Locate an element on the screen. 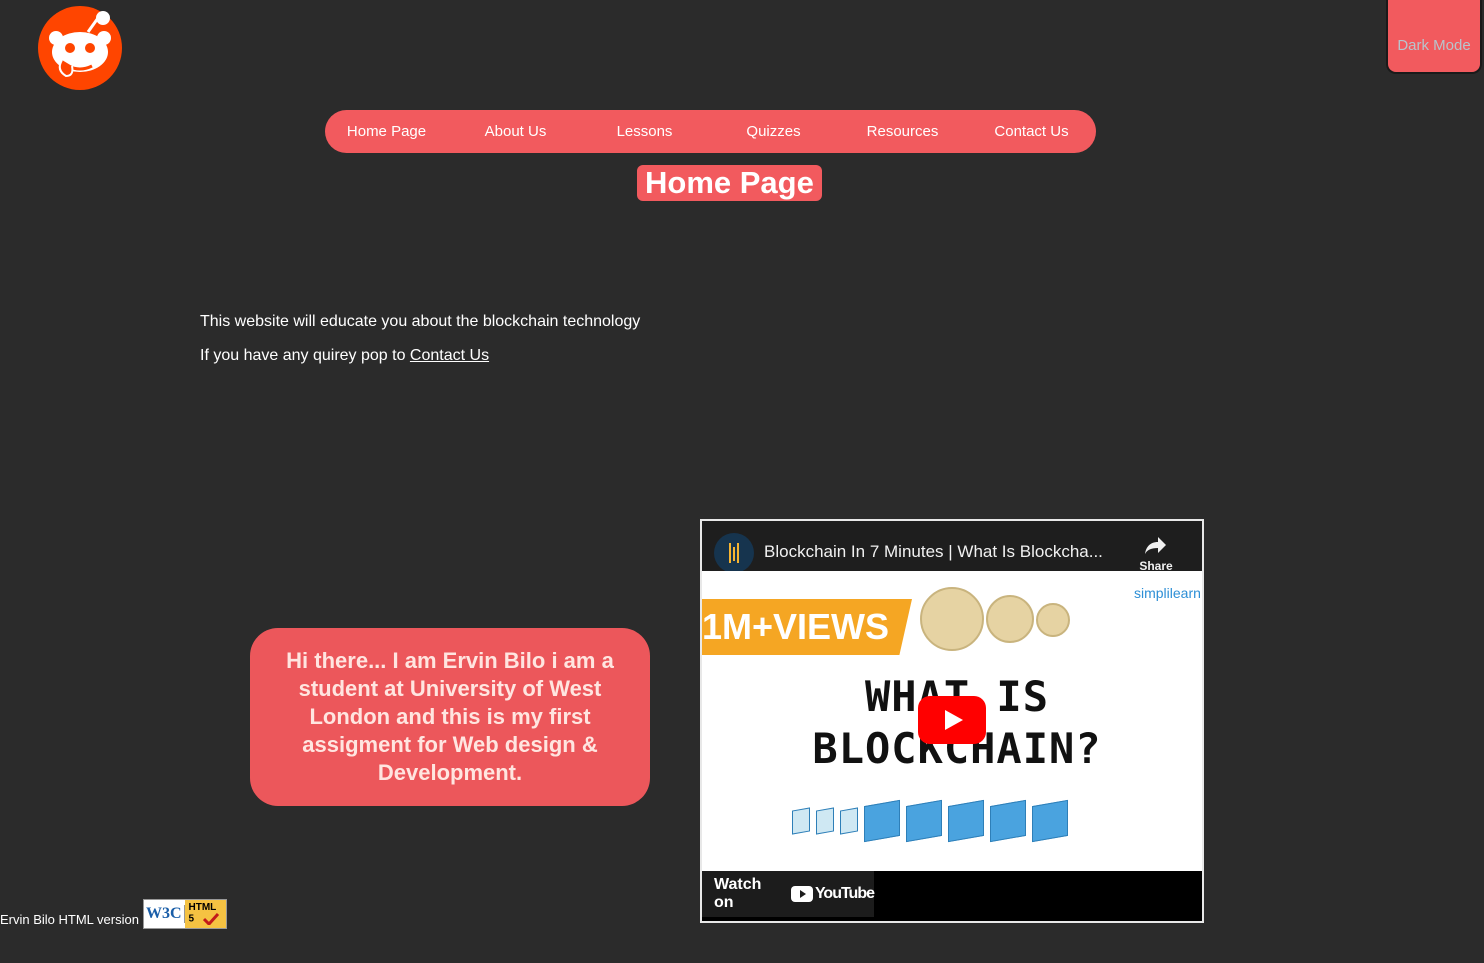 The width and height of the screenshot is (1484, 963). video-thumbnail: 1M+VIEWS simplilearn WHAT IS BLOCKCHAIN? is located at coordinates (952, 721).